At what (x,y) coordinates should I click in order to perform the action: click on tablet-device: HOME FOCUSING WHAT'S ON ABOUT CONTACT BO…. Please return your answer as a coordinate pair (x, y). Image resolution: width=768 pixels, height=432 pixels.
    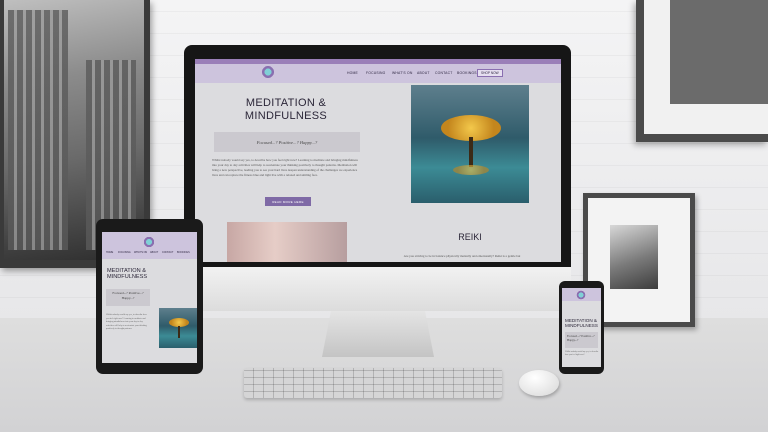
    Looking at the image, I should click on (149, 296).